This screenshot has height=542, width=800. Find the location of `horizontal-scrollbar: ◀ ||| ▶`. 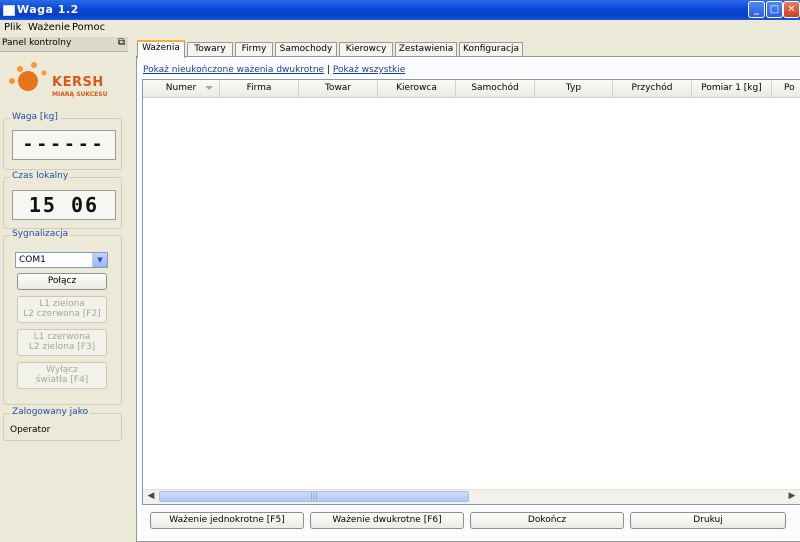

horizontal-scrollbar: ◀ ||| ▶ is located at coordinates (471, 496).